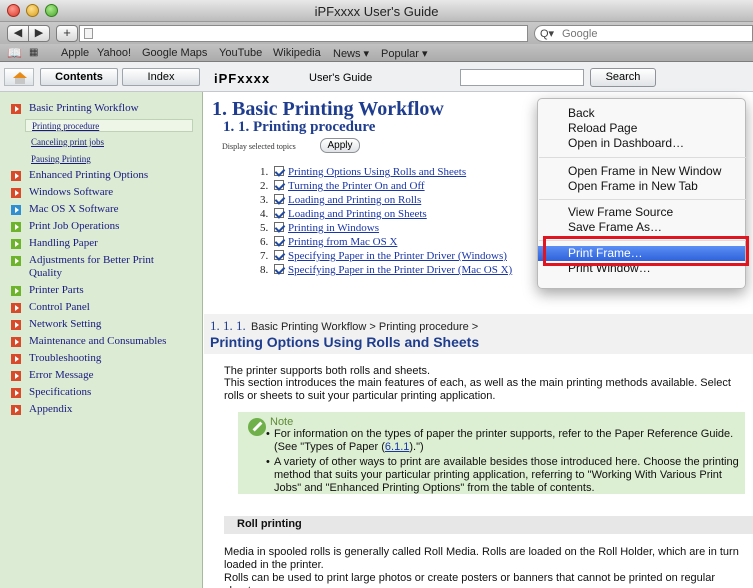 The width and height of the screenshot is (753, 588). Describe the element at coordinates (522, 77) in the screenshot. I see `guide-search-input` at that location.